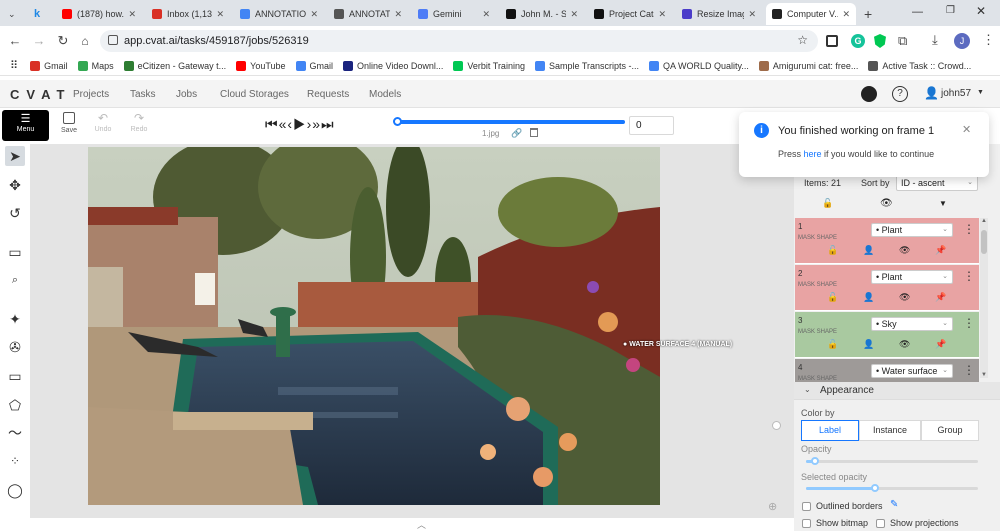  Describe the element at coordinates (489, 65) in the screenshot. I see `bookmark-item: Verbit Training` at that location.